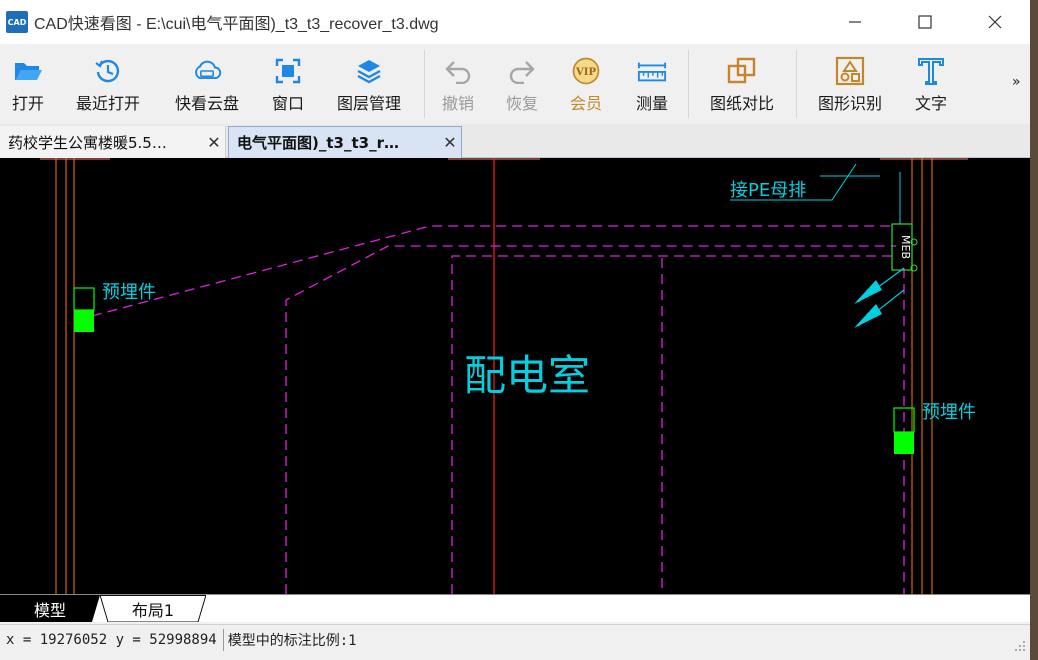 The image size is (1038, 660). I want to click on tab-document-1: 药校学生公寓楼暖5.5… ✕, so click(113, 142).